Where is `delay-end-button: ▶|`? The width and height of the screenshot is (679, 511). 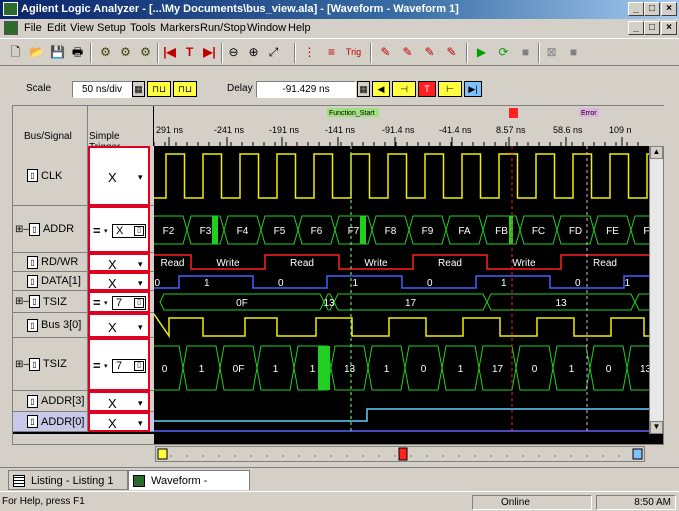
delay-end-button: ▶| is located at coordinates (473, 89).